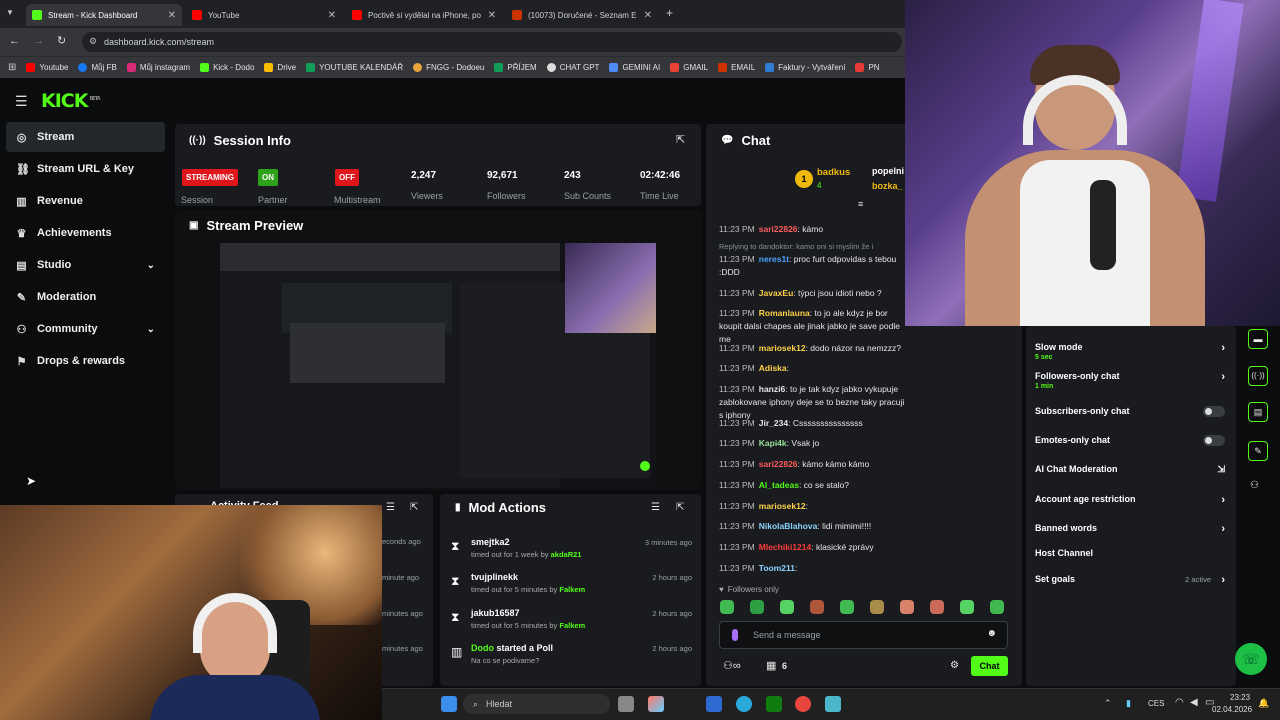 This screenshot has width=1280, height=720. Describe the element at coordinates (85, 361) in the screenshot. I see `sidebar-item-drops-rewards: ⚑ Drops & rewards` at that location.